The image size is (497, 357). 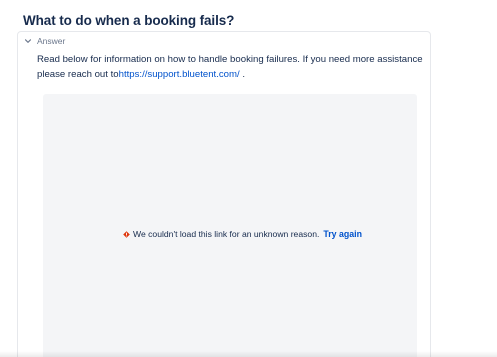 What do you see at coordinates (242, 74) in the screenshot?
I see `answer-end-text: .` at bounding box center [242, 74].